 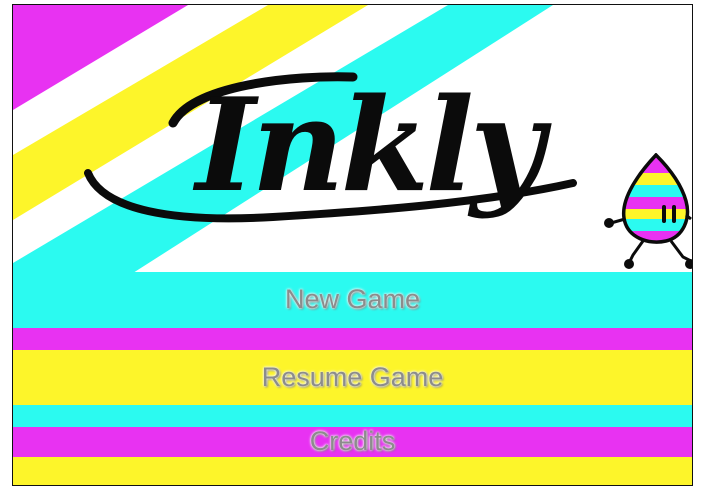 I want to click on new-game-button: New Game, so click(x=352, y=299).